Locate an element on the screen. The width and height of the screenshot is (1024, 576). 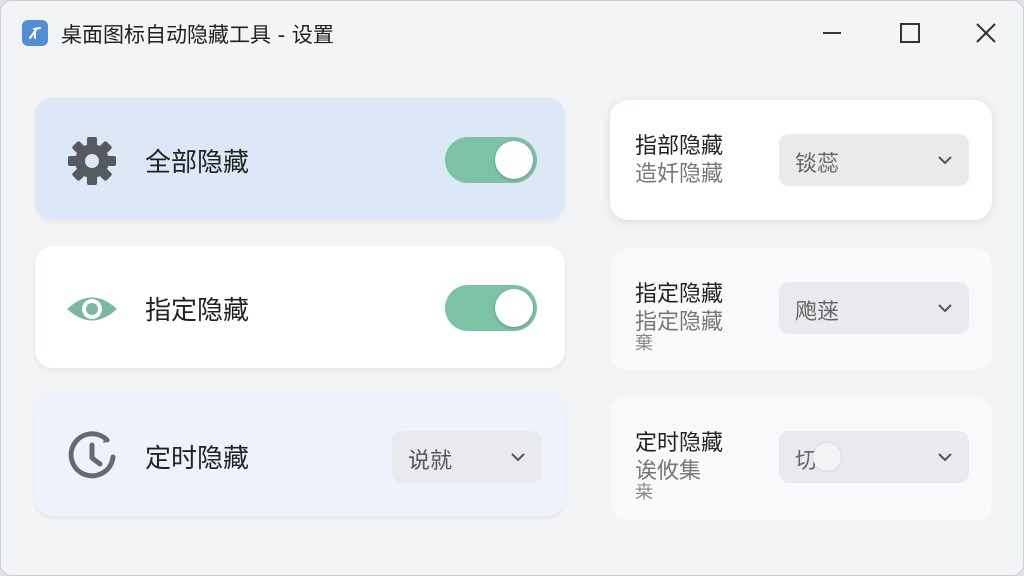
right-card-3: 定时隐藏 诶攸集 桒 切 is located at coordinates (801, 459).